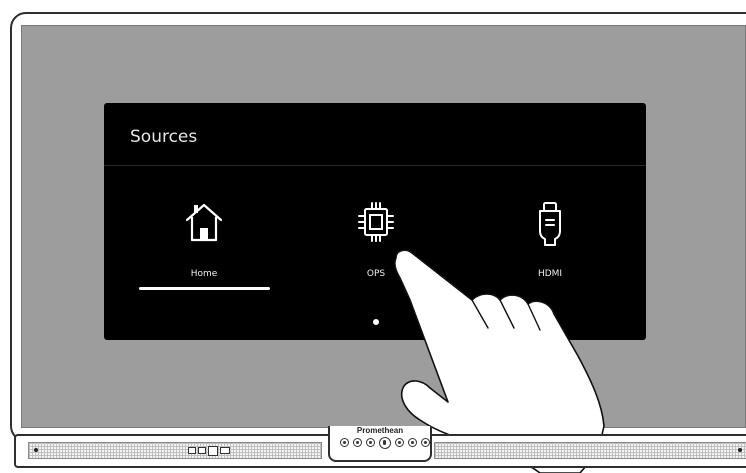  I want to click on volume-up-button, so click(357, 442).